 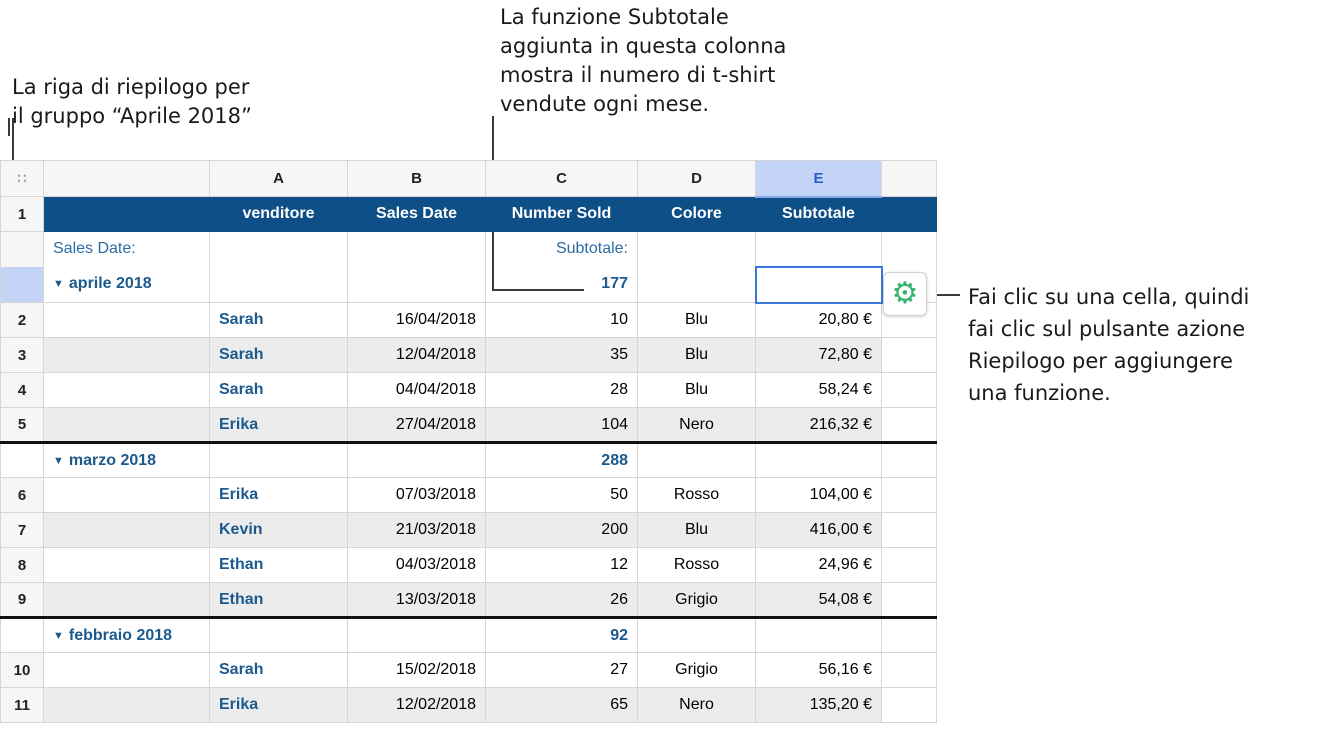 What do you see at coordinates (561, 670) in the screenshot?
I see `cell-number-sold: 27` at bounding box center [561, 670].